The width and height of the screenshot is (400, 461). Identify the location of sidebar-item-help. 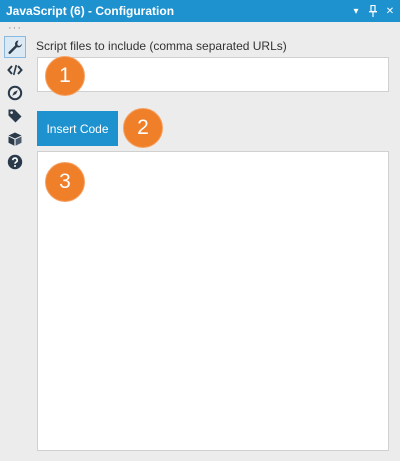
(15, 162).